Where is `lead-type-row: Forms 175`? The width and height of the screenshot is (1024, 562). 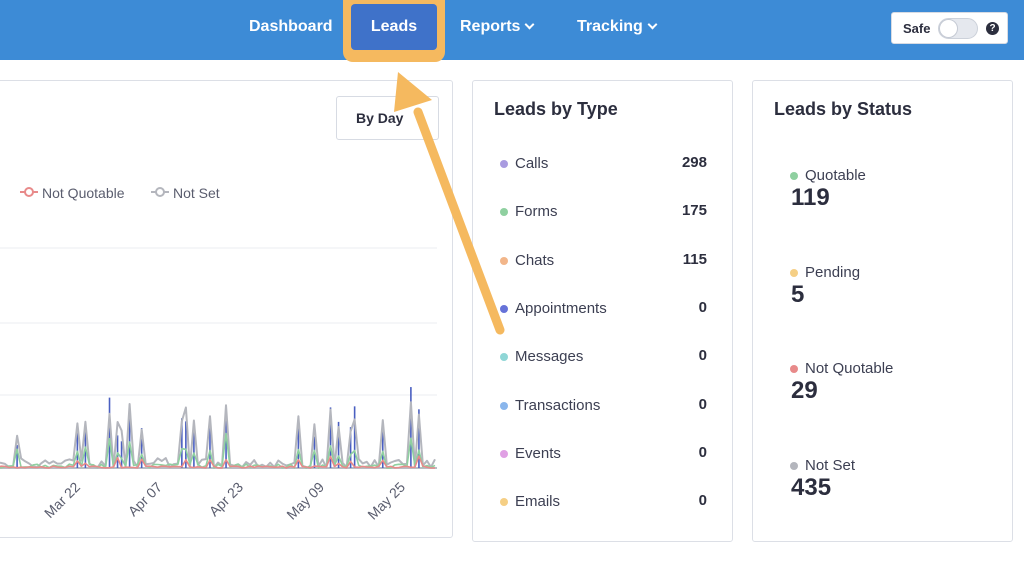
lead-type-row: Forms 175 is located at coordinates (603, 212).